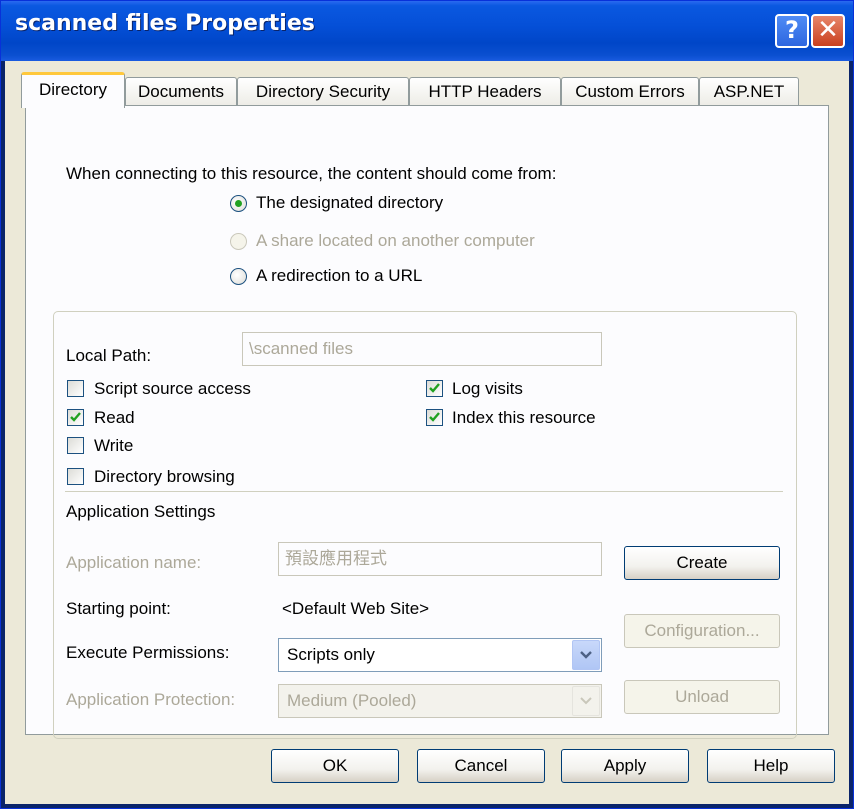 The height and width of the screenshot is (809, 854). Describe the element at coordinates (335, 766) in the screenshot. I see `ok-button: OK` at that location.